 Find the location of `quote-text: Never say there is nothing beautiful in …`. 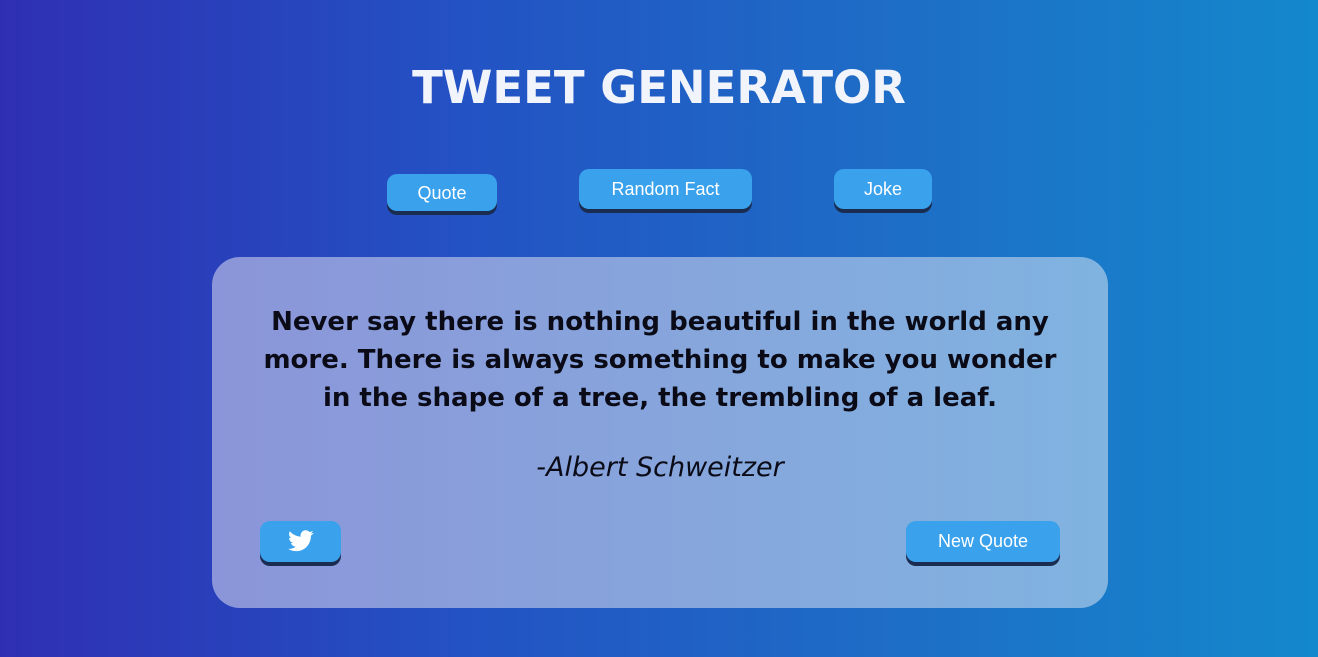

quote-text: Never say there is nothing beautiful in … is located at coordinates (660, 360).